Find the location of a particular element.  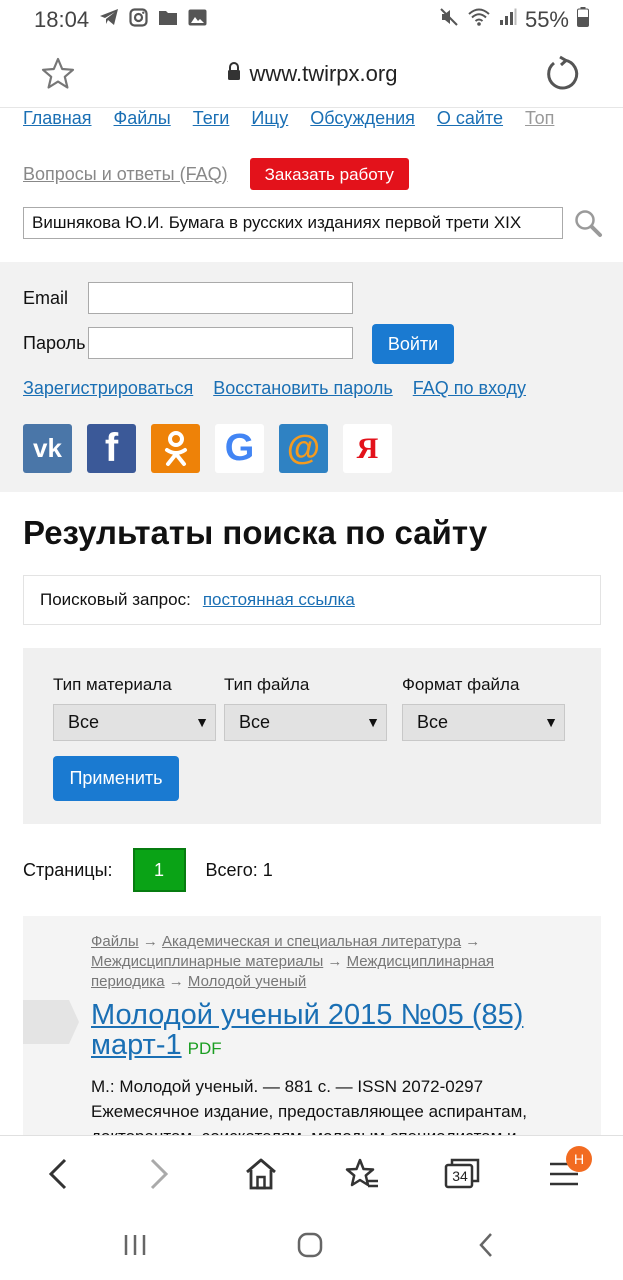

crumb-interdisciplinary: Междисциплинарные материалы is located at coordinates (207, 961).